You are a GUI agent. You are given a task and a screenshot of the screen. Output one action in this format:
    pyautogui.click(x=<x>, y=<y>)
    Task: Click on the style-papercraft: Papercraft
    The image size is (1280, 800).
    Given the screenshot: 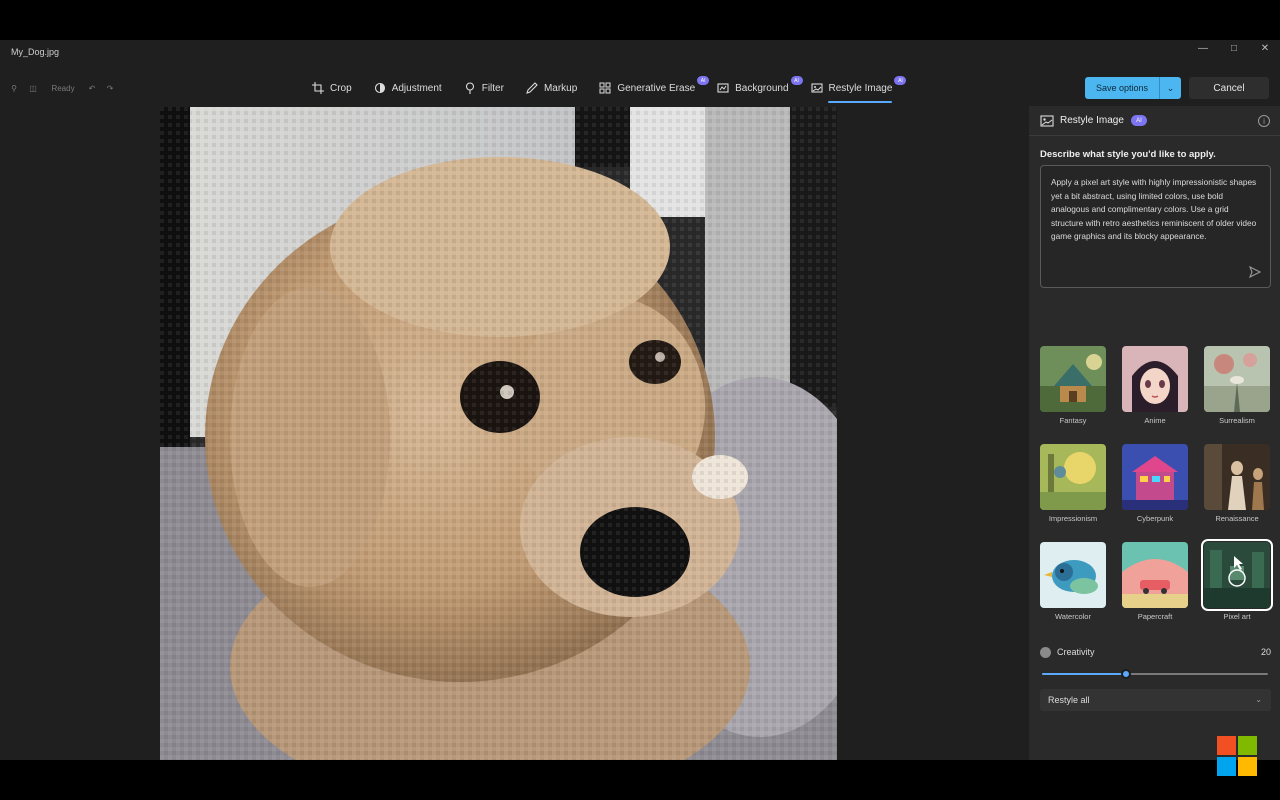 What is the action you would take?
    pyautogui.click(x=1155, y=581)
    